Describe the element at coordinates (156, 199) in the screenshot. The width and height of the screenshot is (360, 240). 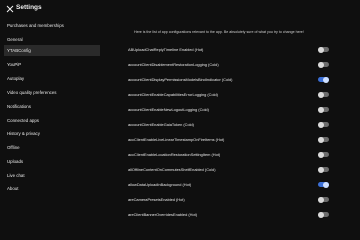
I see `config-row-label: areCameraPresetsEnabled (Hot)` at that location.